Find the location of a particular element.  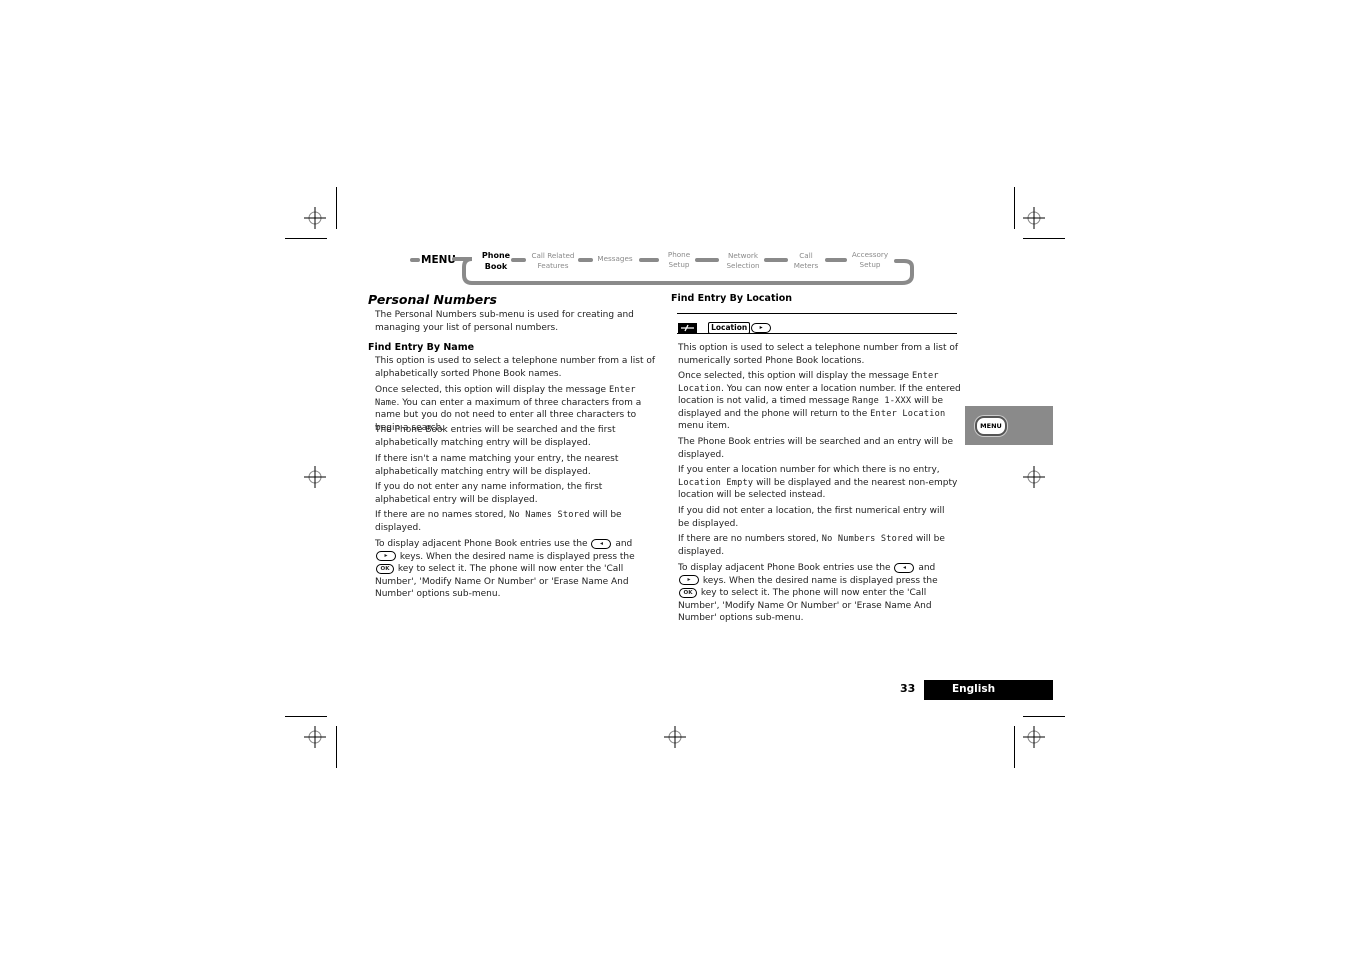

nav-item-accessory-setup: Accessory Setup is located at coordinates (870, 260).